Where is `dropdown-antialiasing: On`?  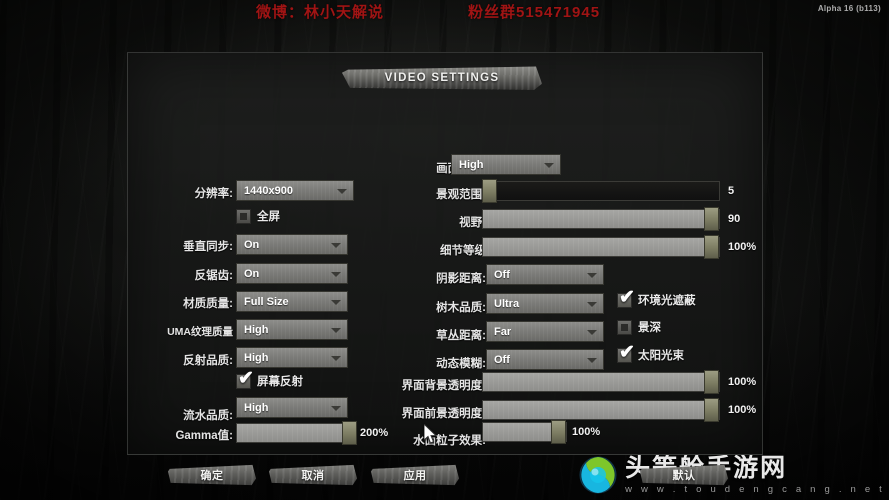
dropdown-antialiasing: On is located at coordinates (292, 273).